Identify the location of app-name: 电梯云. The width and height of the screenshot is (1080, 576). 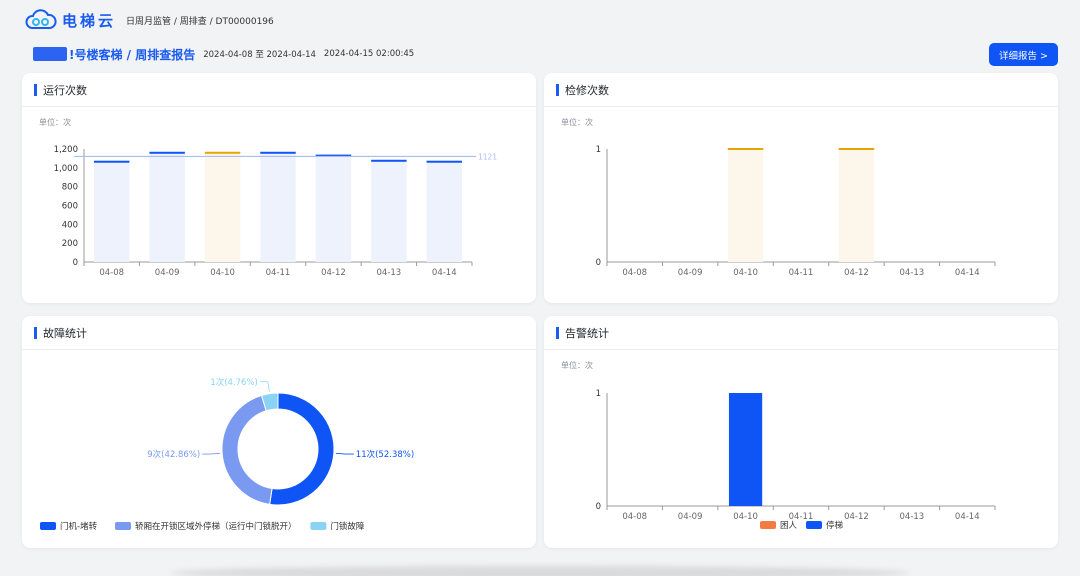
(89, 20).